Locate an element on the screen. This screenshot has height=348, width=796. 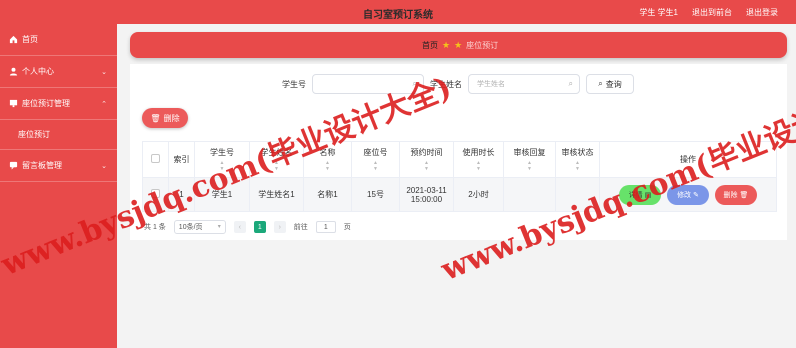
batch-delete-button: 🗑 删除 is located at coordinates (165, 118).